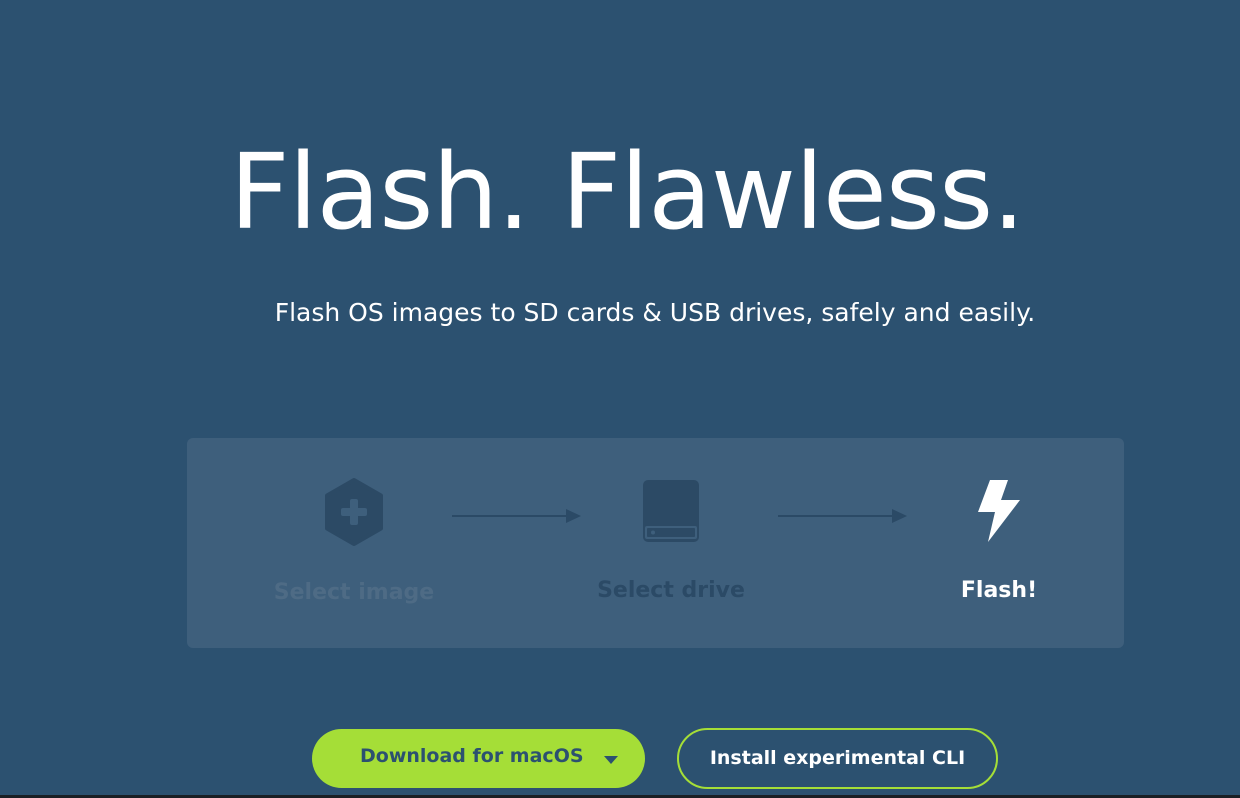 The height and width of the screenshot is (798, 1240). I want to click on download-button: Download for macOS, so click(478, 758).